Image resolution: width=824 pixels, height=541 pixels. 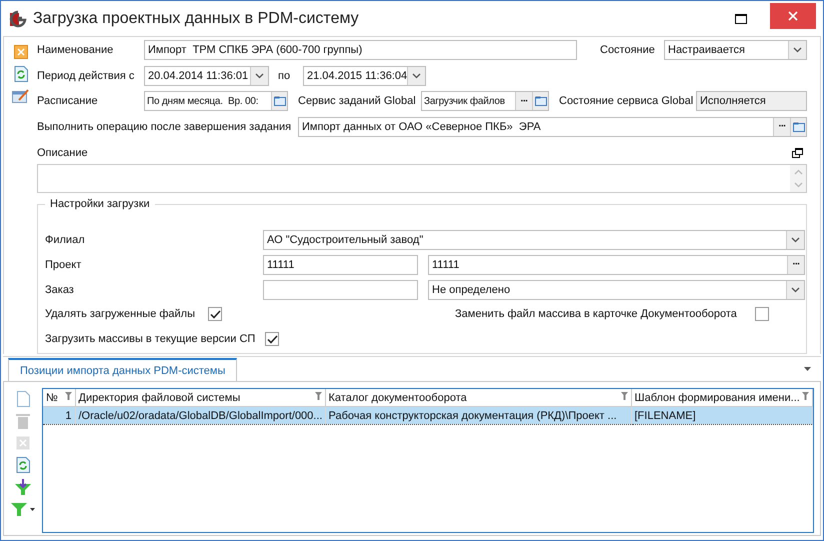 What do you see at coordinates (596, 314) in the screenshot?
I see `checkbox-label: Заменить файл массива в карточке Документооборота` at bounding box center [596, 314].